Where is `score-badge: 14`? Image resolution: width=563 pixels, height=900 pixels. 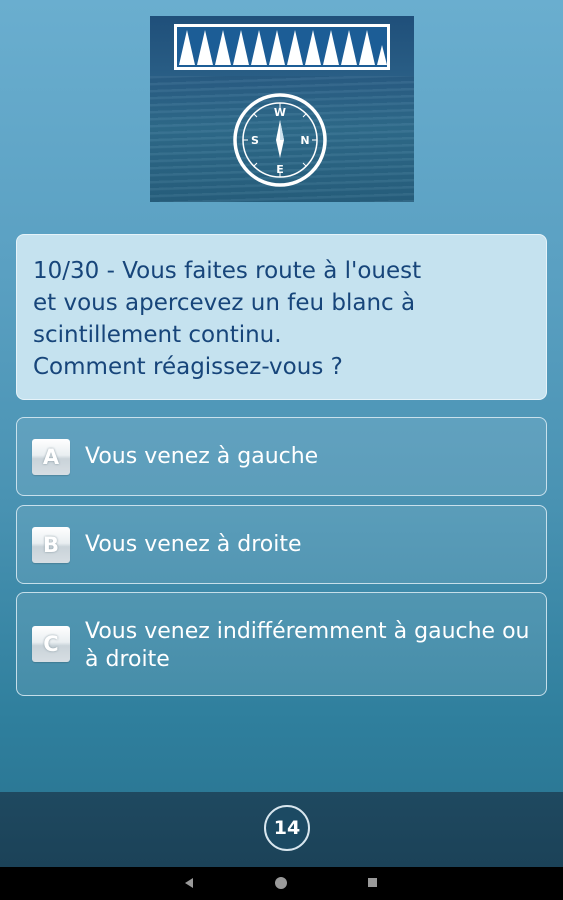 score-badge: 14 is located at coordinates (287, 828).